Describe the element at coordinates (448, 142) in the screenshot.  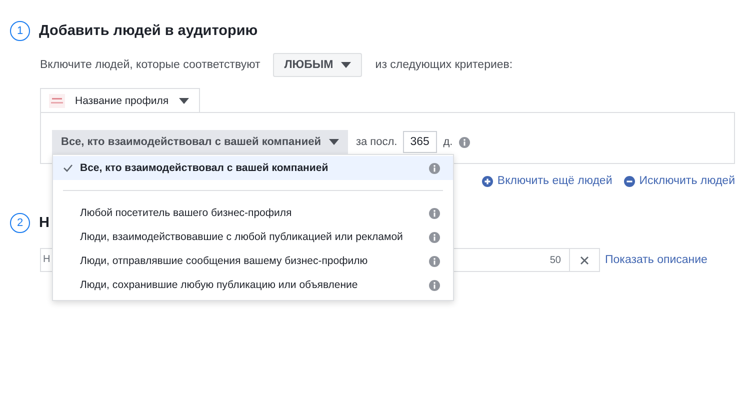
I see `unit-label: д.` at that location.